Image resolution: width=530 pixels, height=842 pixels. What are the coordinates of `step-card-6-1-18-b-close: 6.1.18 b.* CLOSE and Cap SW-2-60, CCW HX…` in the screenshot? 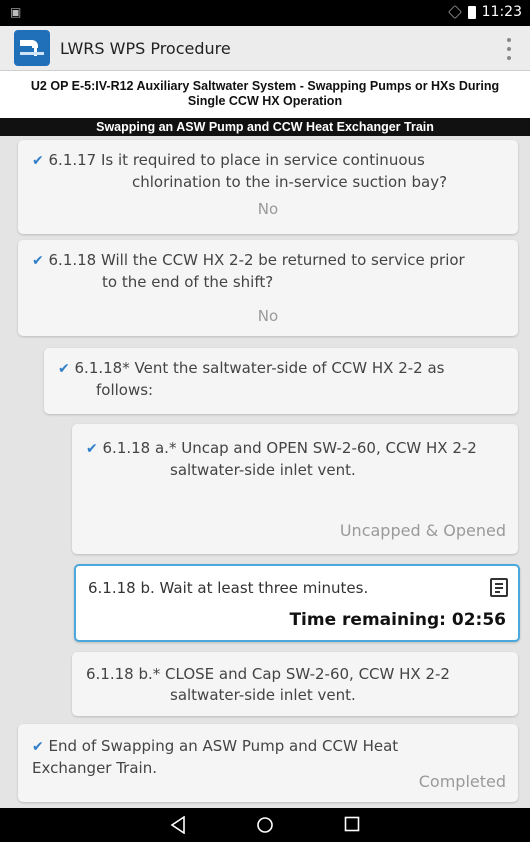 It's located at (295, 684).